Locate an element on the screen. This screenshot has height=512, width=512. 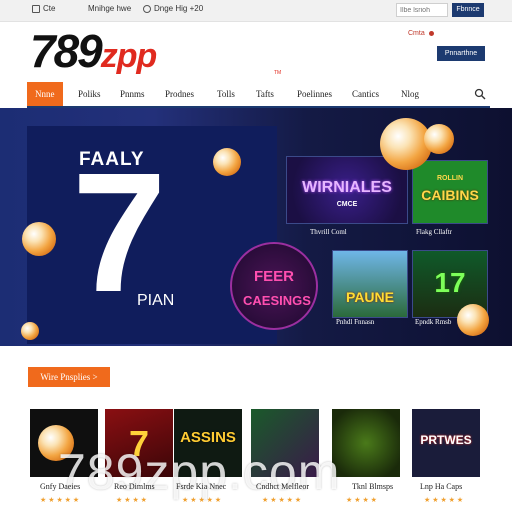
card-title: PRTWES is located at coordinates (446, 440).